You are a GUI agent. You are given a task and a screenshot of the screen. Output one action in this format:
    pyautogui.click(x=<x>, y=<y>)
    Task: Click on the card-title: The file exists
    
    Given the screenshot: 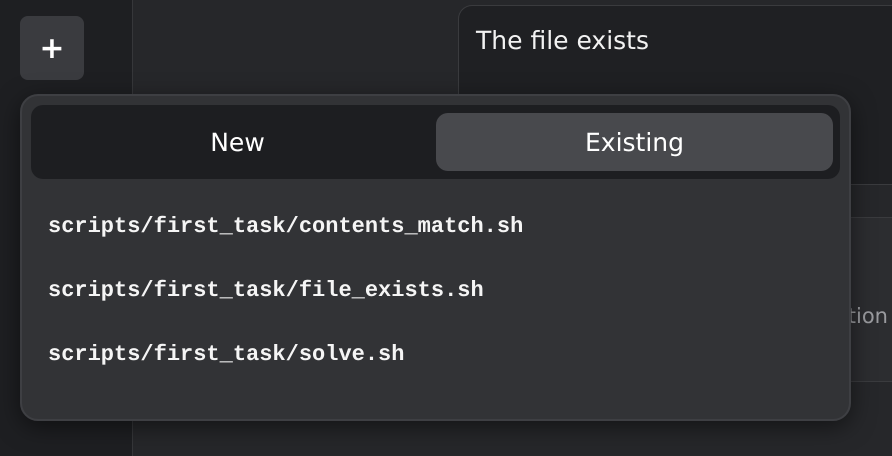 What is the action you would take?
    pyautogui.click(x=562, y=40)
    